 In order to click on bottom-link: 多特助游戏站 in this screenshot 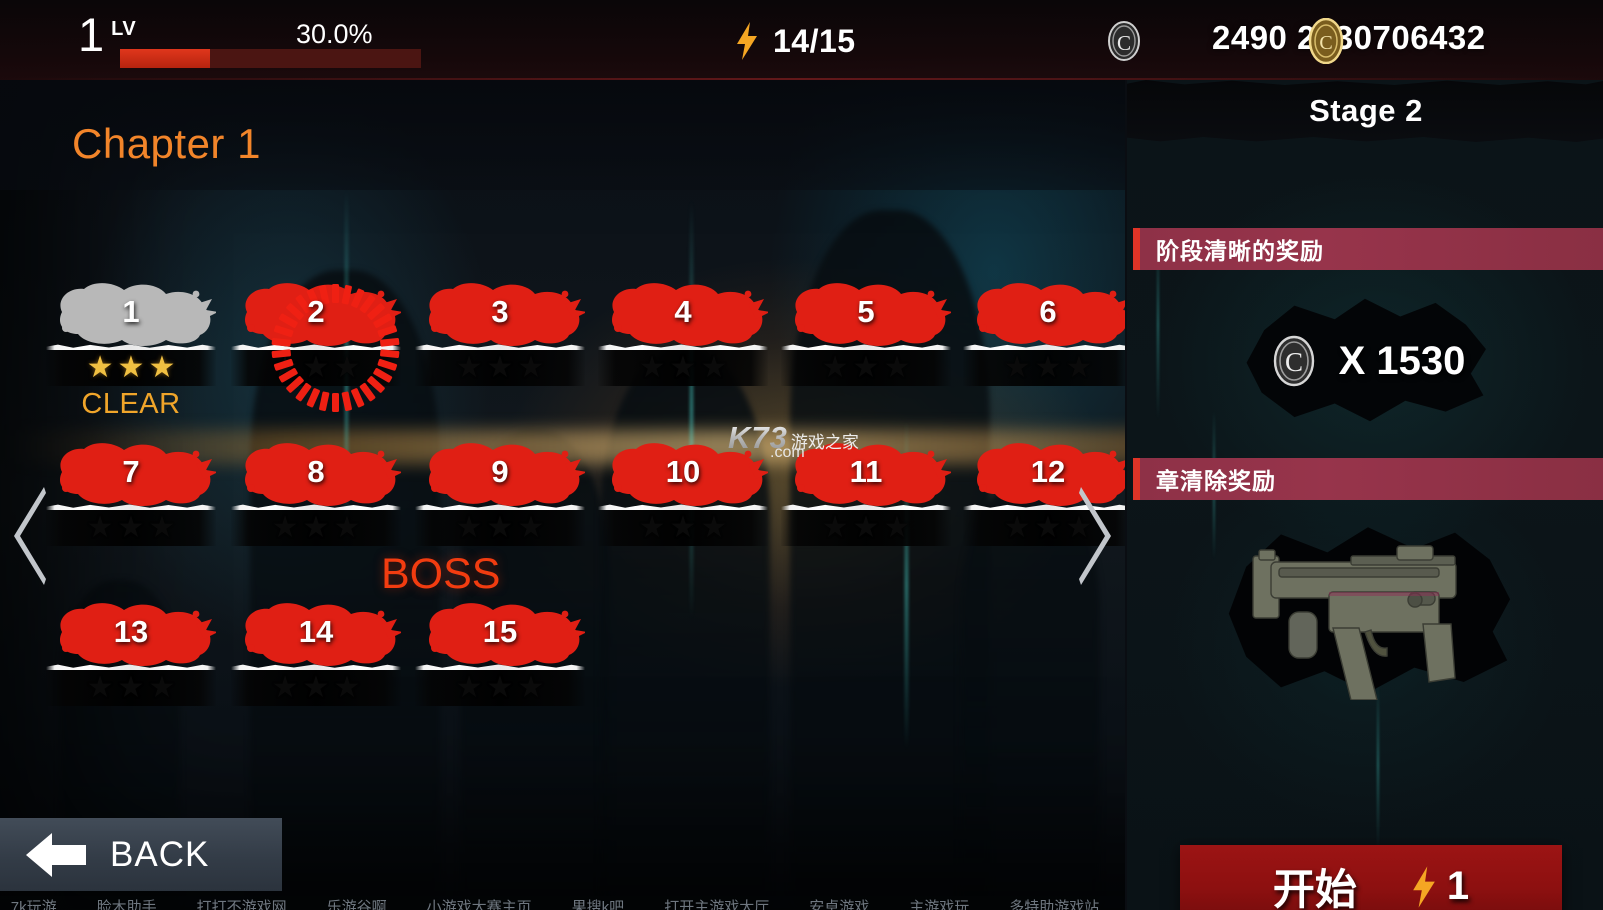, I will do `click(1054, 903)`.